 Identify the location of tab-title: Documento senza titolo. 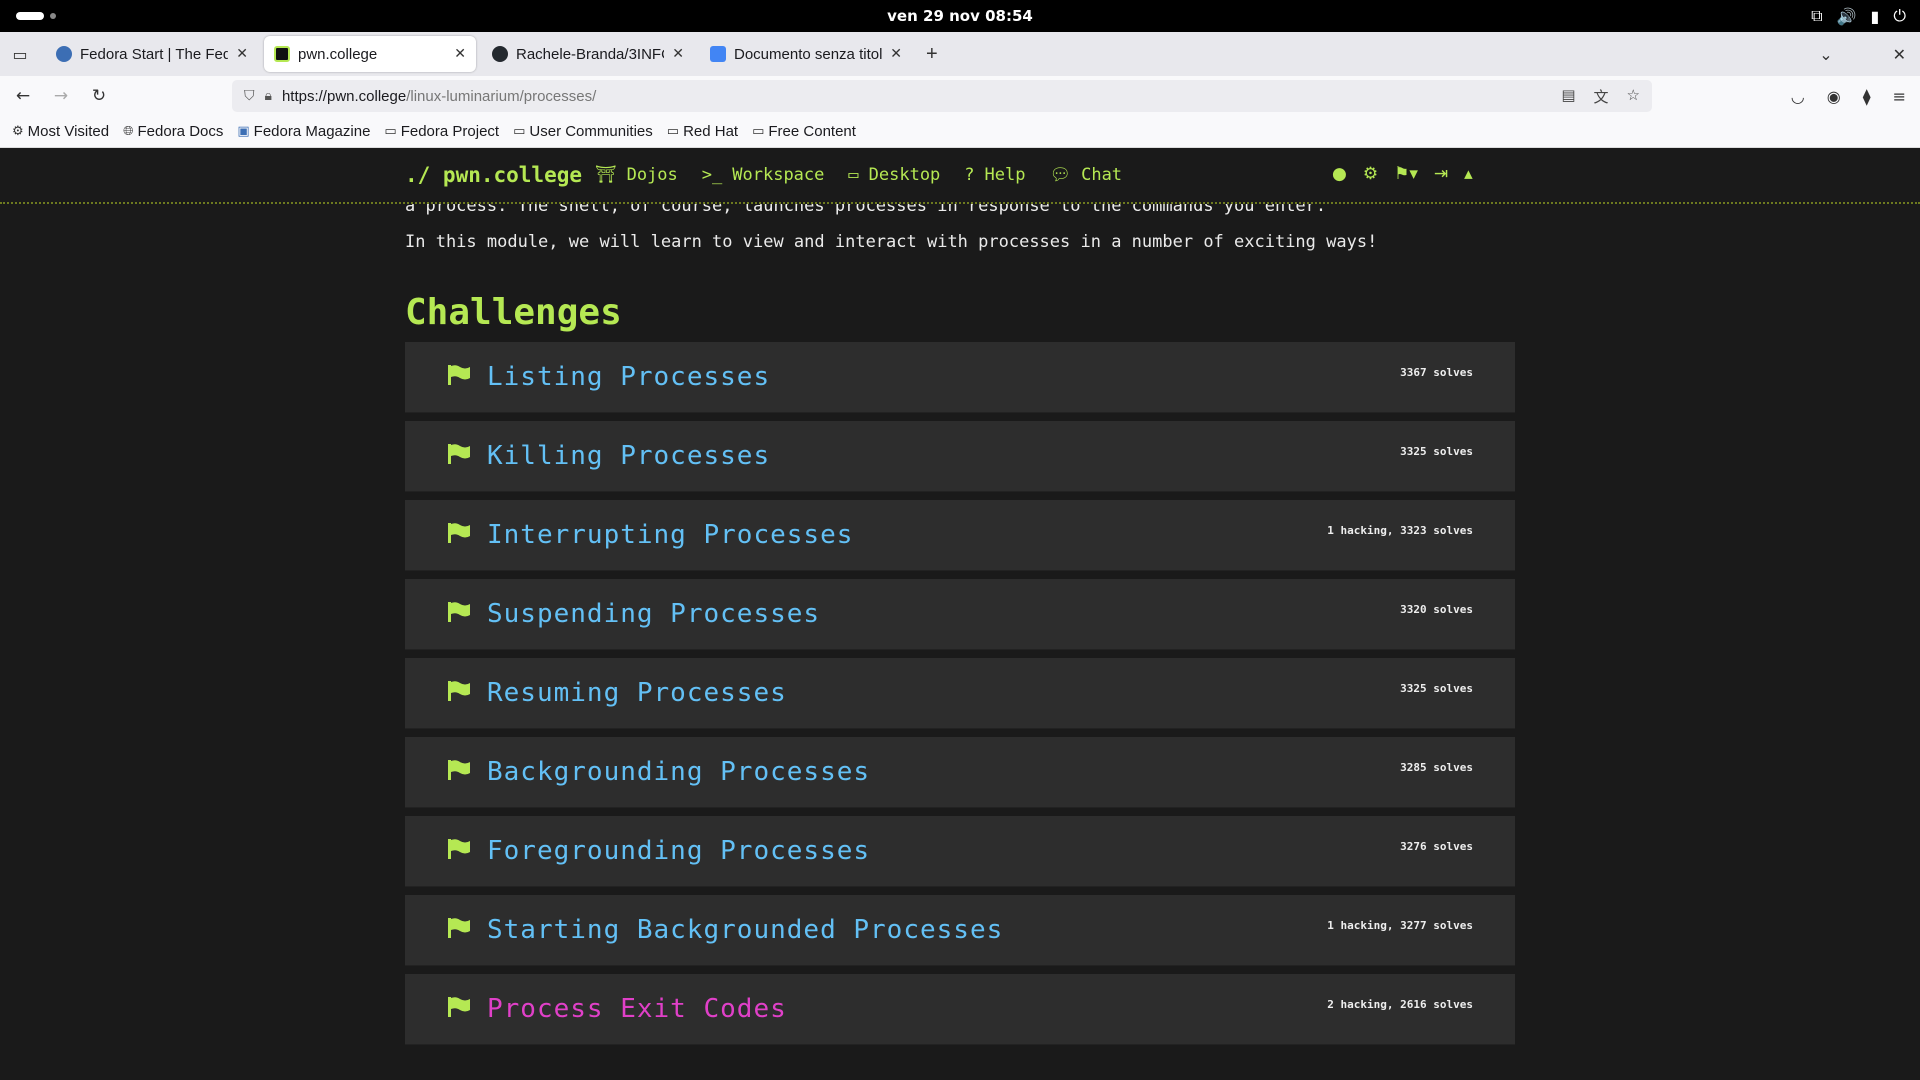
(808, 54).